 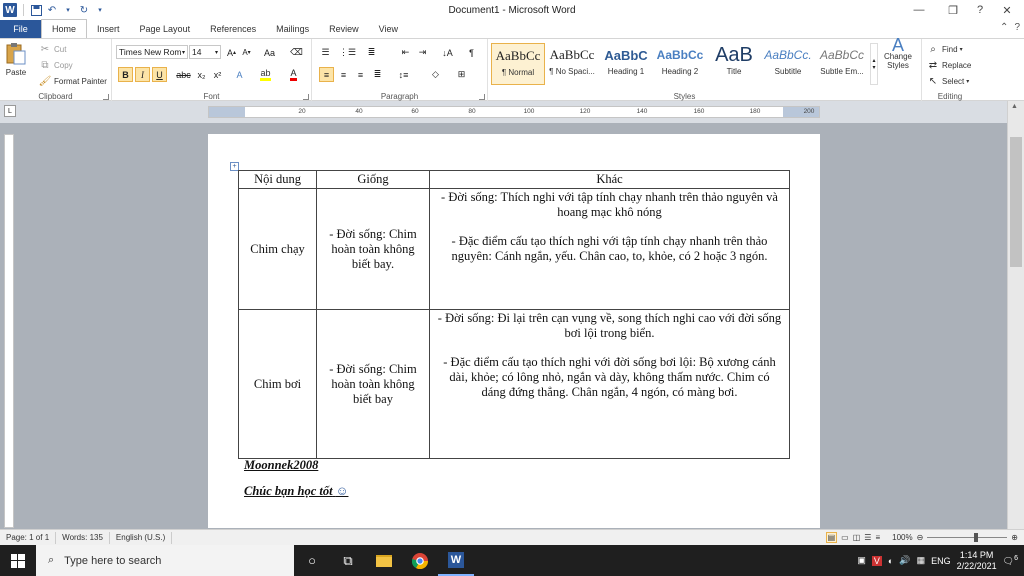 I want to click on taskbar-search: ⌕ Type here to search, so click(x=165, y=560).